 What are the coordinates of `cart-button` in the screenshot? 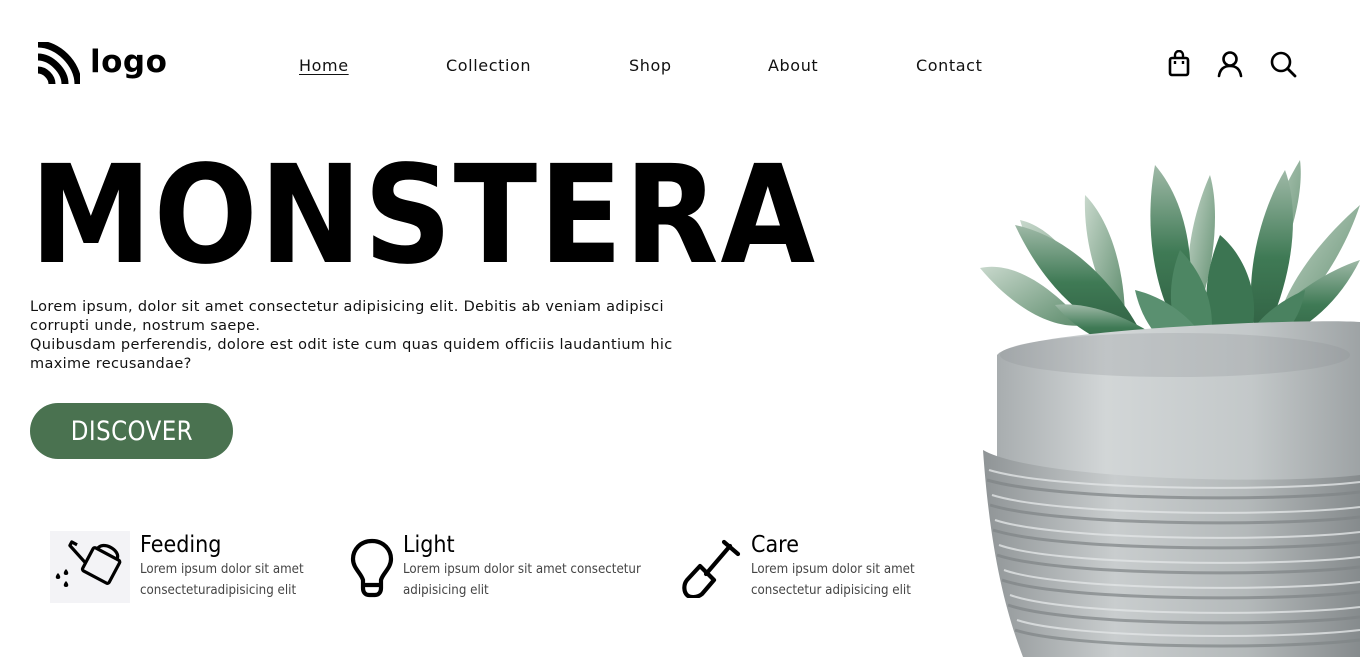 It's located at (1179, 64).